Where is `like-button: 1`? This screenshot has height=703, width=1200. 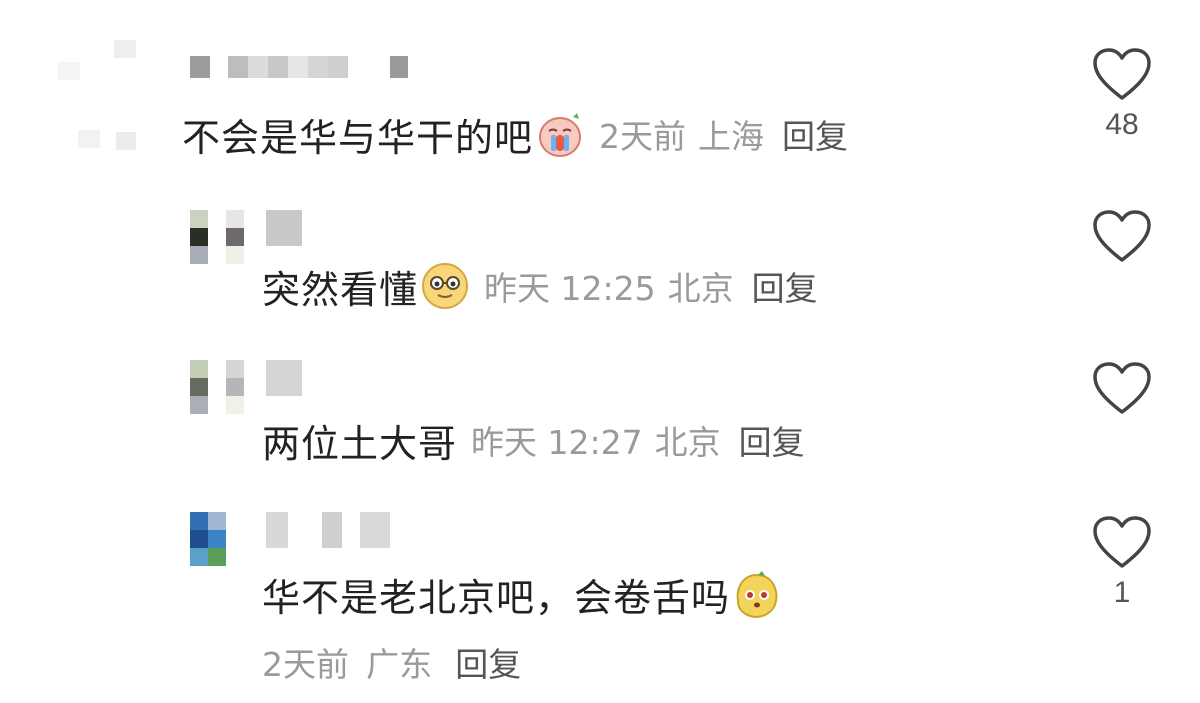 like-button: 1 is located at coordinates (1122, 563).